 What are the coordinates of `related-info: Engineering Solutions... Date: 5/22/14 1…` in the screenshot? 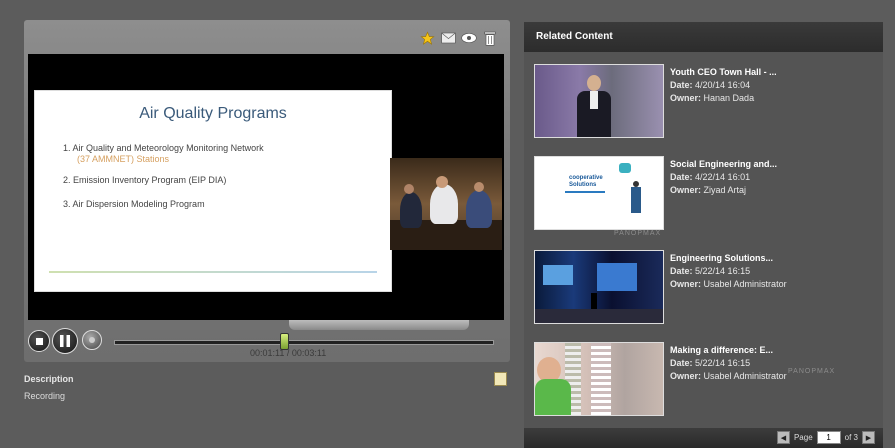 It's located at (728, 271).